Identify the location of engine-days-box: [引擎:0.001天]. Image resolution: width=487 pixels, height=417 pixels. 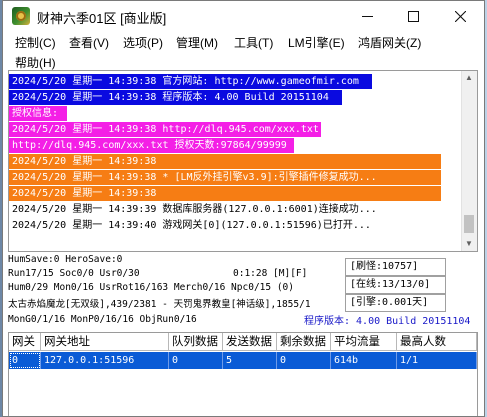
(395, 303).